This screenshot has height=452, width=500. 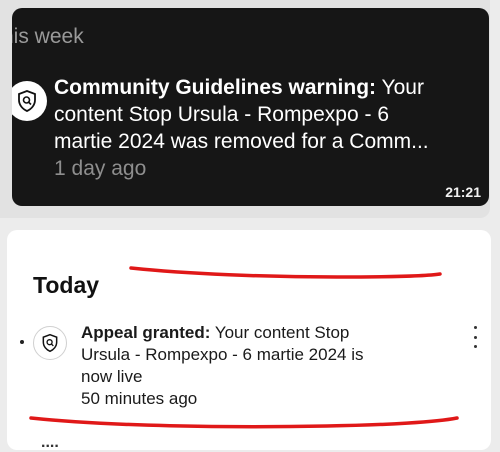 What do you see at coordinates (244, 422) in the screenshot?
I see `red-annotation-underline-bottom` at bounding box center [244, 422].